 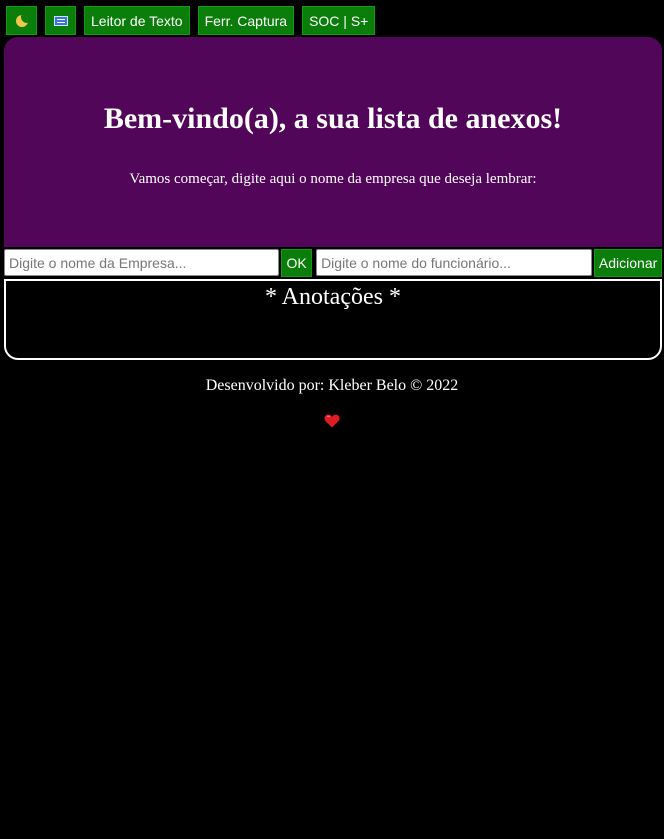 I want to click on entry-form: OK Adicionar, so click(x=333, y=263).